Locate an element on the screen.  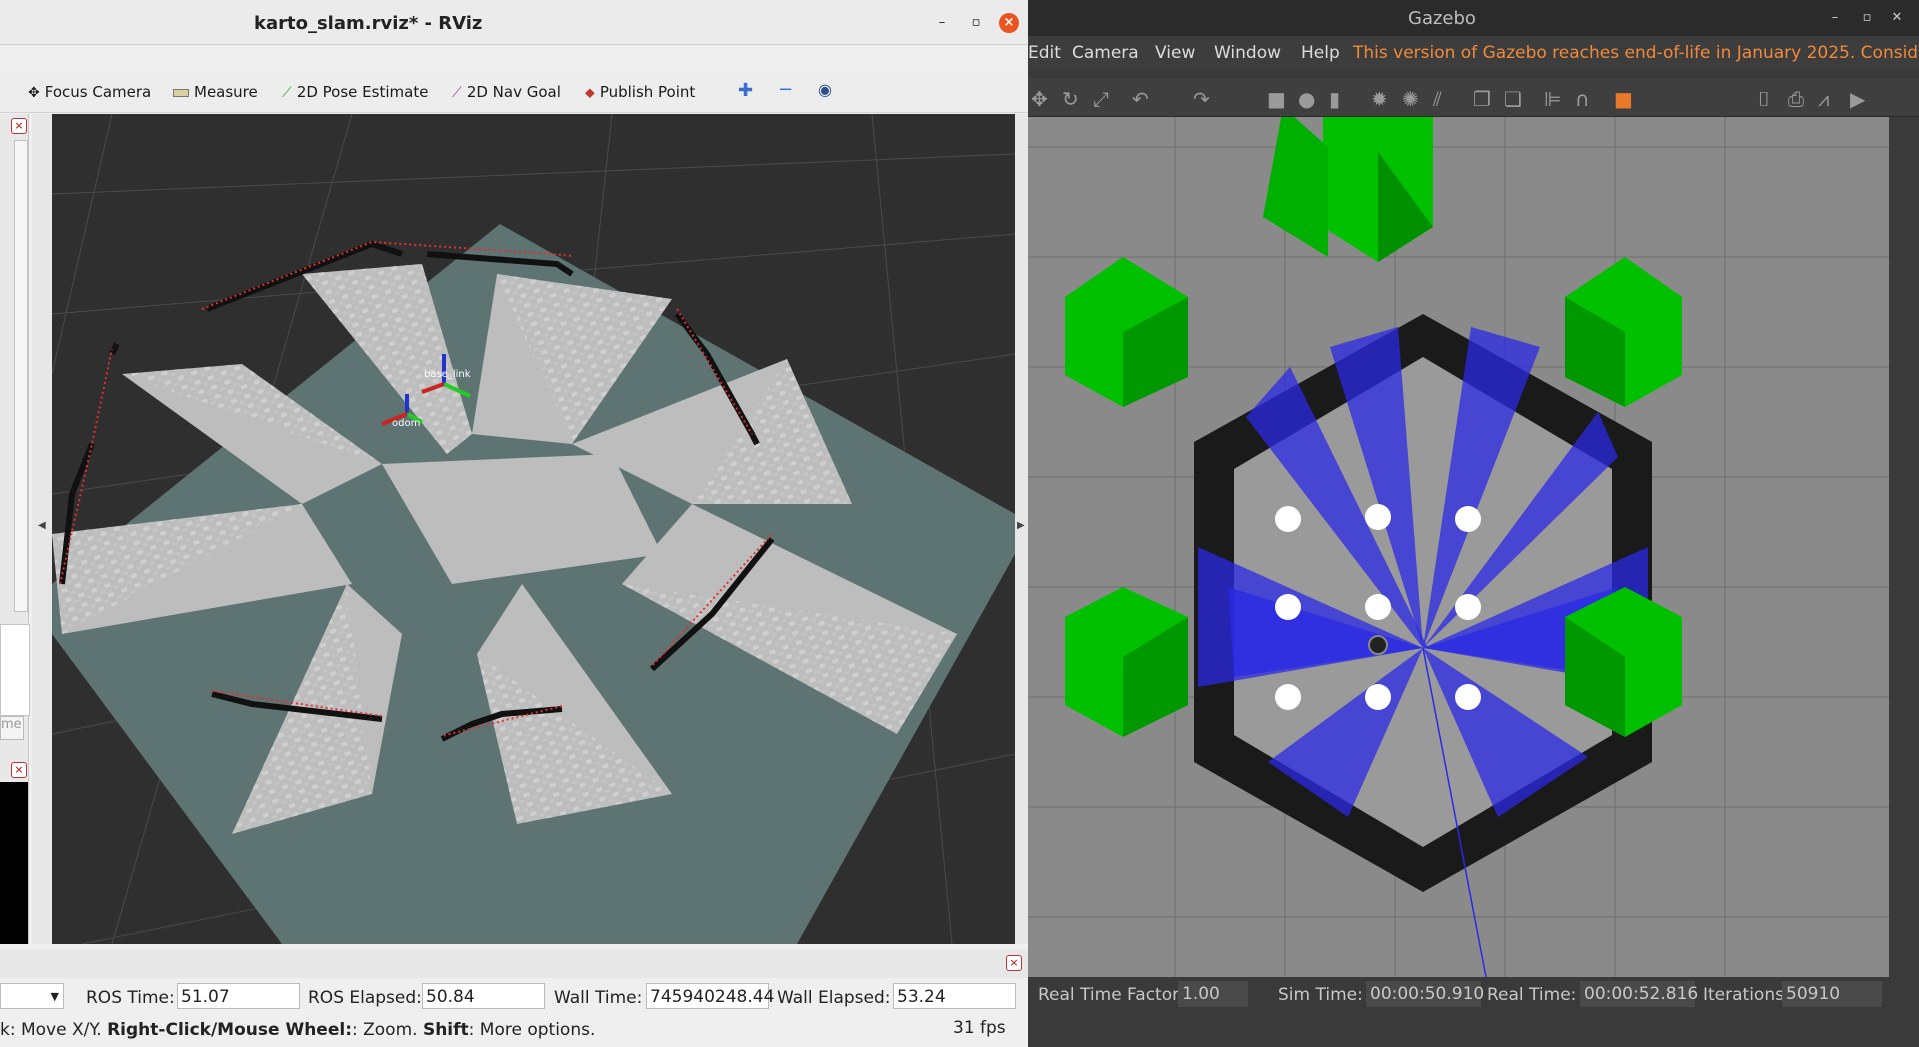
right-splitter: ▶ is located at coordinates (1021, 529).